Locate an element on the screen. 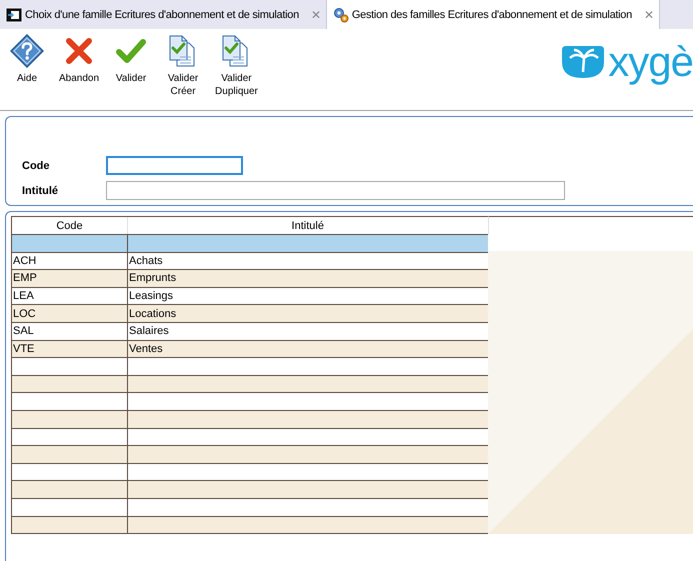 The width and height of the screenshot is (693, 561). table-cell: LEA is located at coordinates (70, 296).